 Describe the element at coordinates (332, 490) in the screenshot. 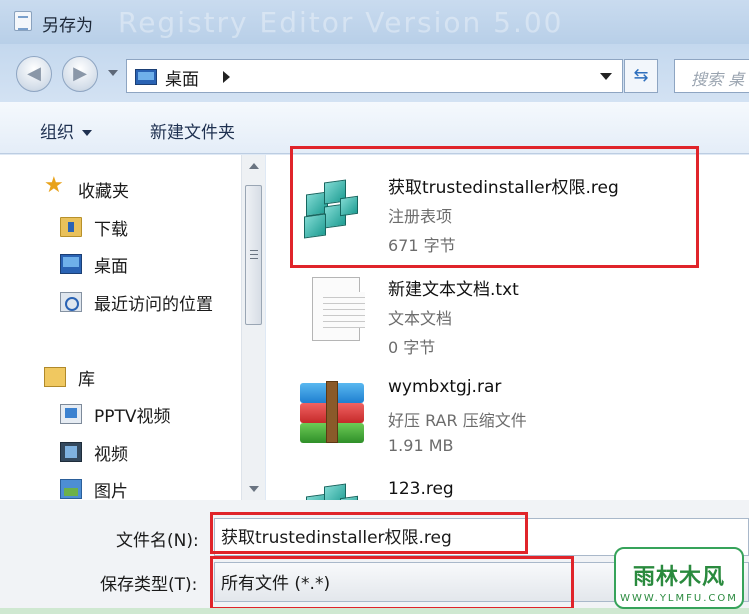

I see `registry-file-icon` at that location.